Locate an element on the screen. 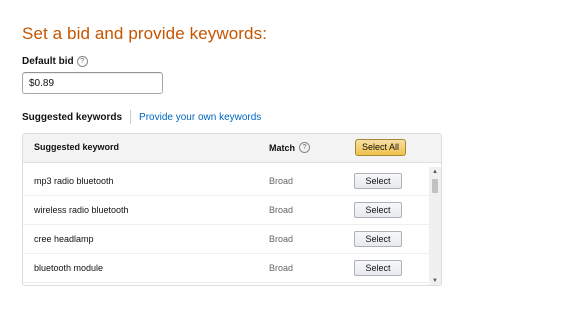 Image resolution: width=580 pixels, height=311 pixels. table-row: mp3 radio bluetooth Broad Select is located at coordinates (226, 181).